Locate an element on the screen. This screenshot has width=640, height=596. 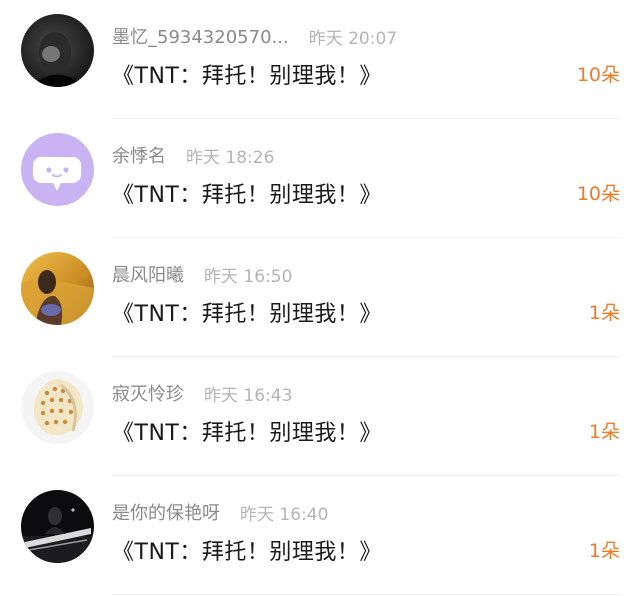
username: 晨风阳曦 is located at coordinates (148, 274).